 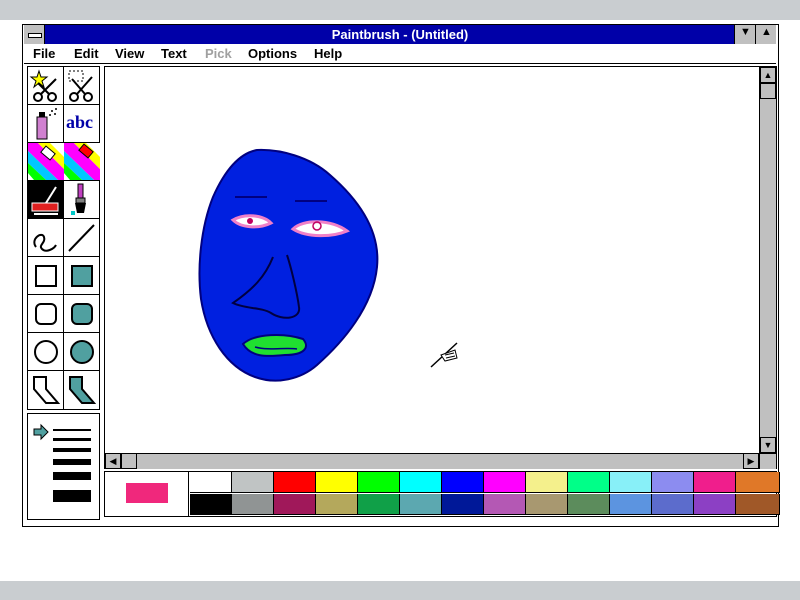 I want to click on tool-airbrush, so click(x=46, y=124).